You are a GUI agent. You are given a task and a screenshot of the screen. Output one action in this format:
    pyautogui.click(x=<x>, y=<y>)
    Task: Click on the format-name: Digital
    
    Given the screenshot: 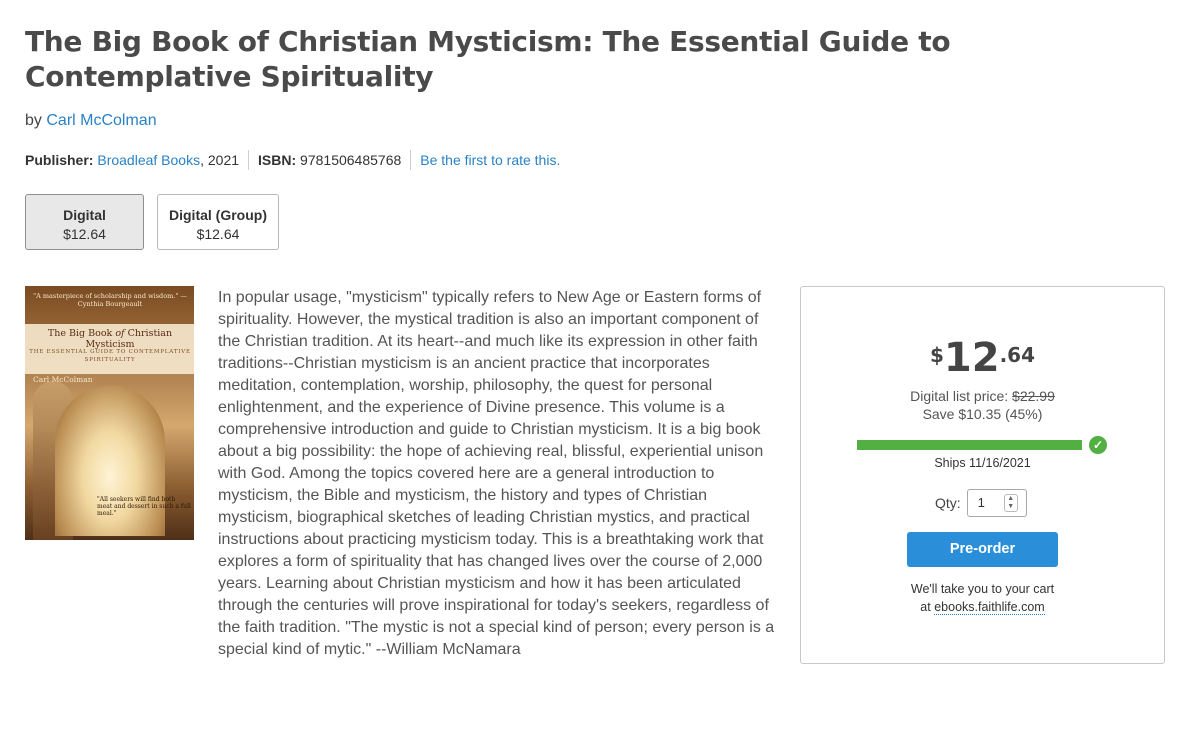 What is the action you would take?
    pyautogui.click(x=84, y=215)
    